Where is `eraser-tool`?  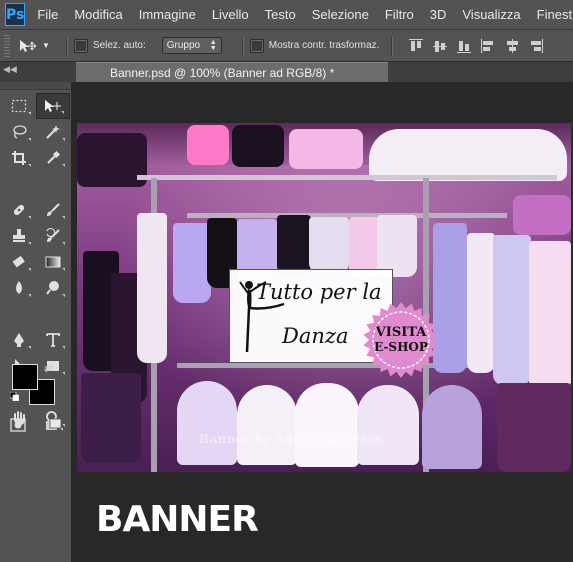 eraser-tool is located at coordinates (19, 262).